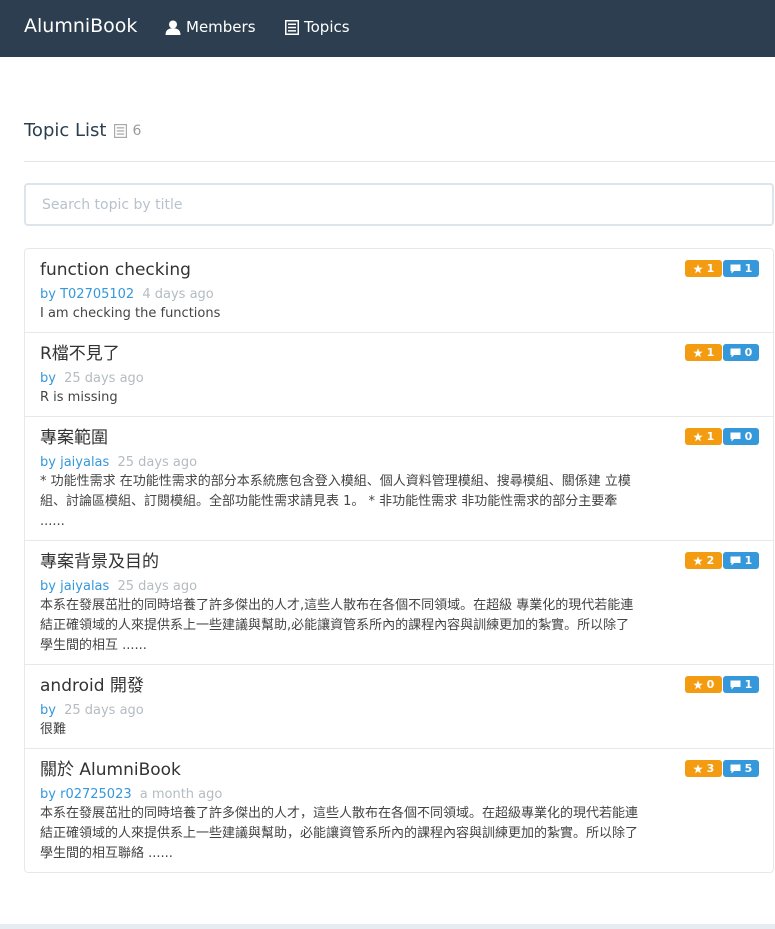 The width and height of the screenshot is (775, 929). Describe the element at coordinates (65, 130) in the screenshot. I see `page-title: Topic List` at that location.